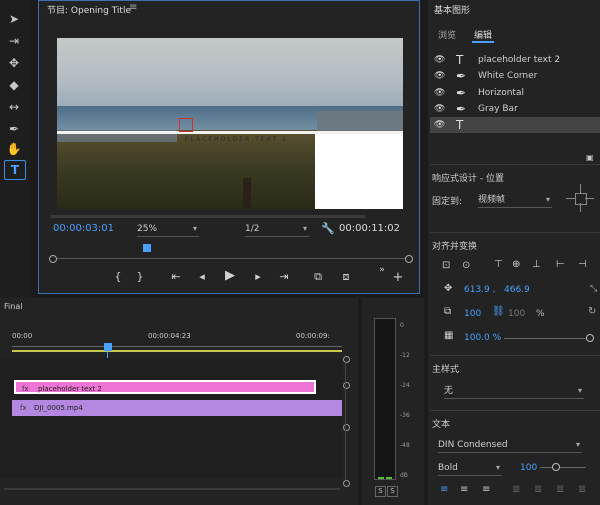  I want to click on solo-right-button: S, so click(392, 491).